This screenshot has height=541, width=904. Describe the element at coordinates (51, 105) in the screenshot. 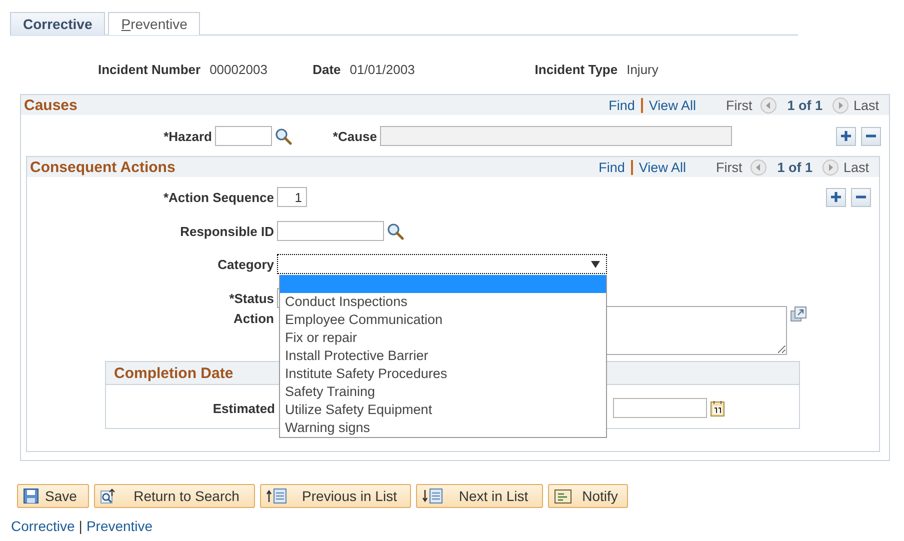

I see `section-title: Causes` at that location.